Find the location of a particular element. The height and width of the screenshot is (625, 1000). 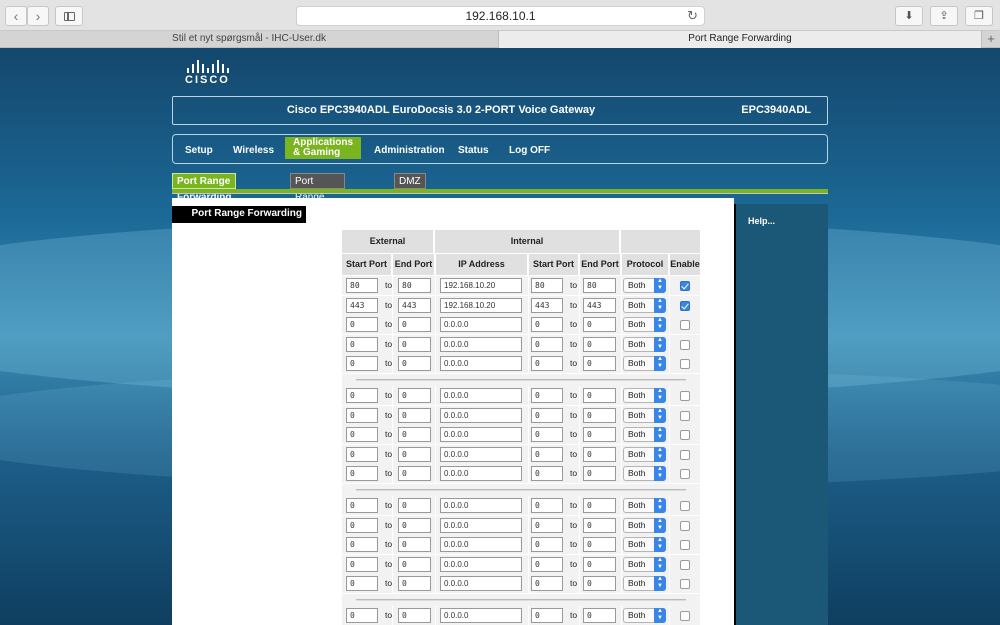

ext-start-port-input: 80 is located at coordinates (362, 285).